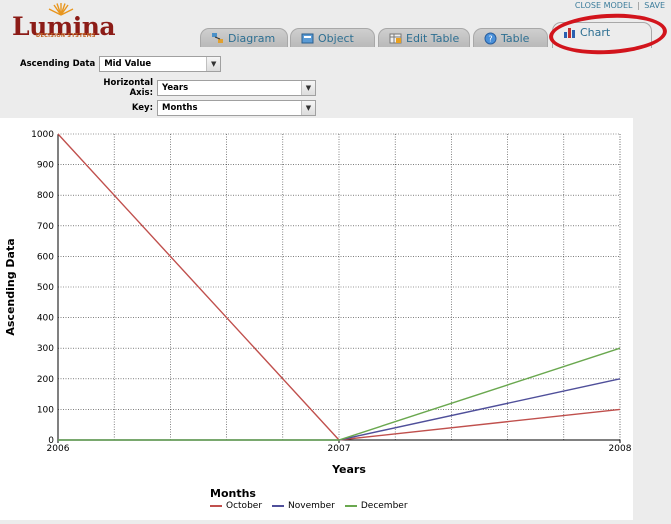 This screenshot has width=671, height=524. Describe the element at coordinates (569, 33) in the screenshot. I see `chart-icon` at that location.